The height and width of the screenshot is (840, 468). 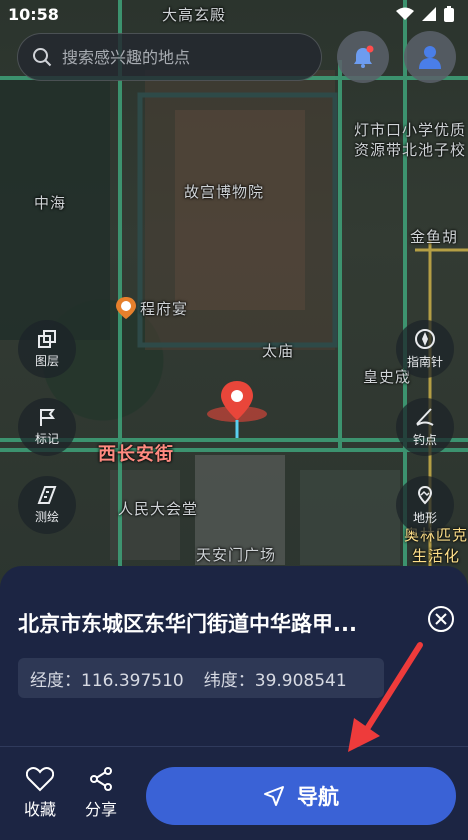 I want to click on map-label-taimiao: 太庙, so click(x=278, y=351).